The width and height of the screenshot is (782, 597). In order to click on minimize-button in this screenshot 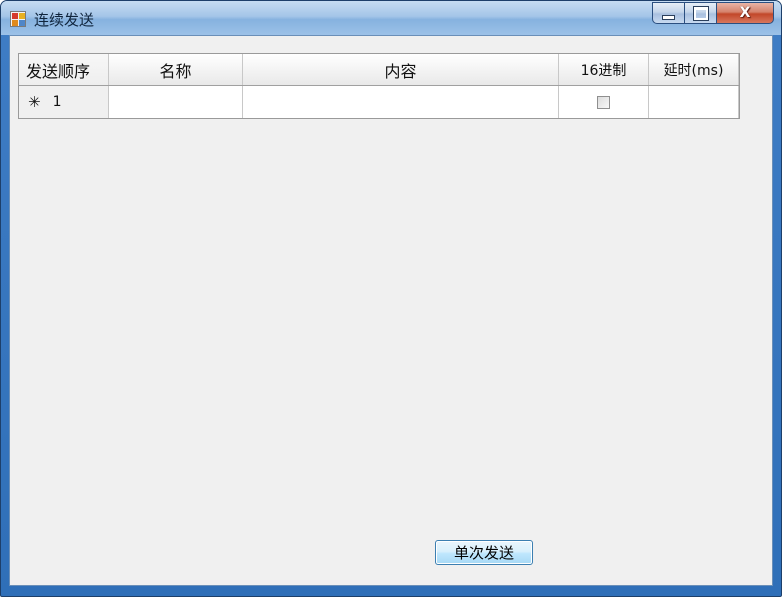, I will do `click(668, 13)`.